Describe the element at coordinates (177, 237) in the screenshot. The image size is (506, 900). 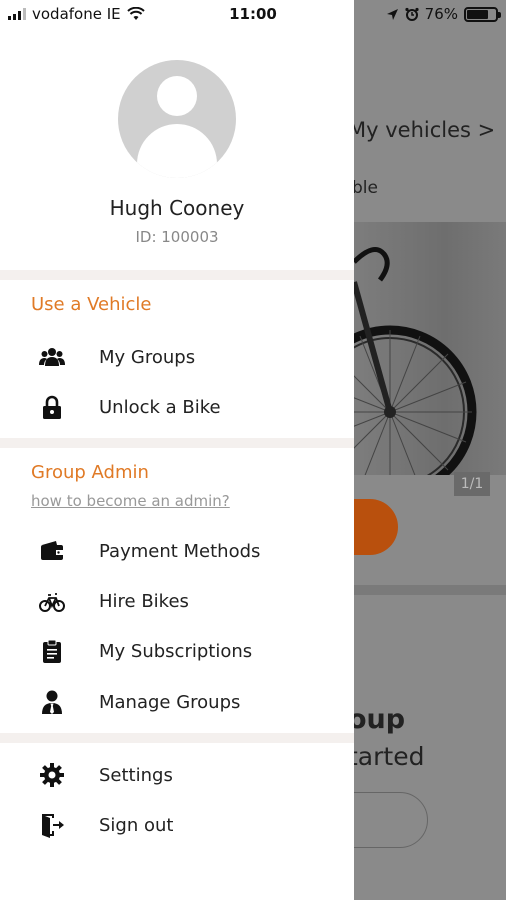
I see `user-id: ID: 100003` at that location.